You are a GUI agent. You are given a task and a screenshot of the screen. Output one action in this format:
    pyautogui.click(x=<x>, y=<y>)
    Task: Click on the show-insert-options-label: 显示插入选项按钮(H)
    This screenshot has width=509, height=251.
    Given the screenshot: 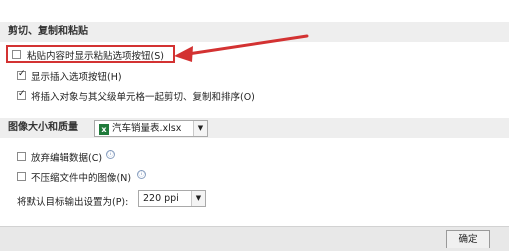 What is the action you would take?
    pyautogui.click(x=76, y=77)
    